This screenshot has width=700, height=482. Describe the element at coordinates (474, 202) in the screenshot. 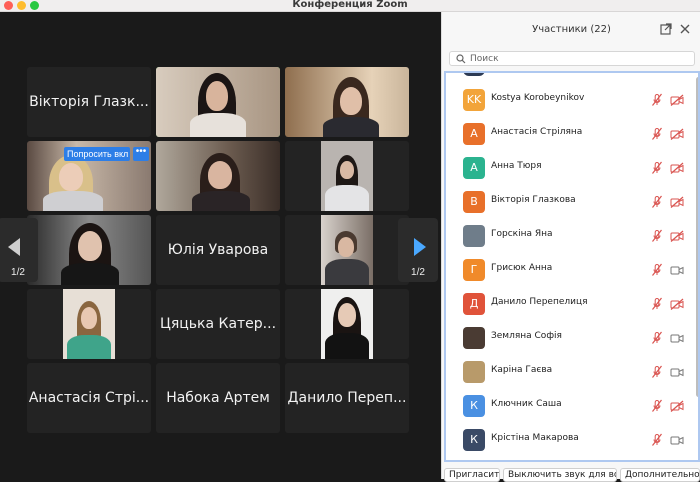

I see `avatar: В` at that location.